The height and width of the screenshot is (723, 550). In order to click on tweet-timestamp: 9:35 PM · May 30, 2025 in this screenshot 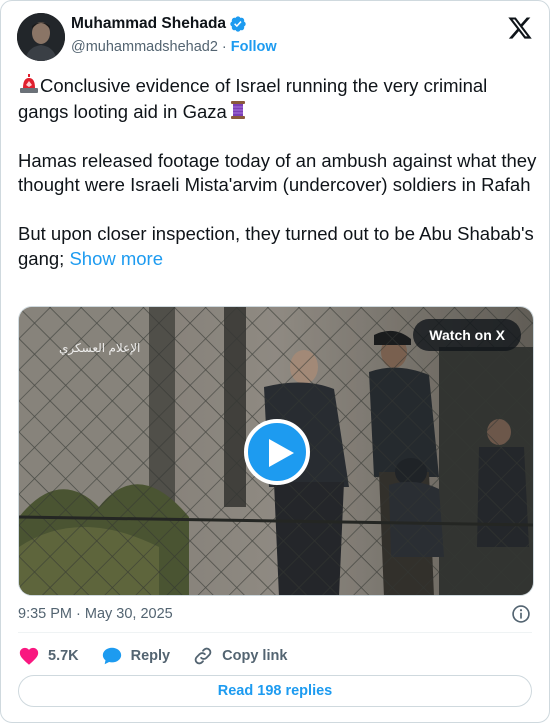, I will do `click(95, 614)`.